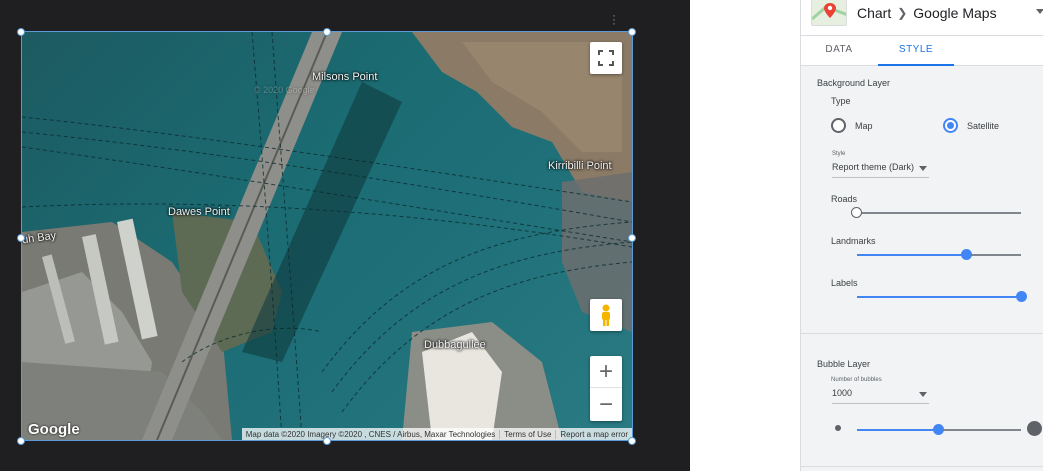 The width and height of the screenshot is (1043, 471). I want to click on map-watermark: © 2020 Google, so click(284, 90).